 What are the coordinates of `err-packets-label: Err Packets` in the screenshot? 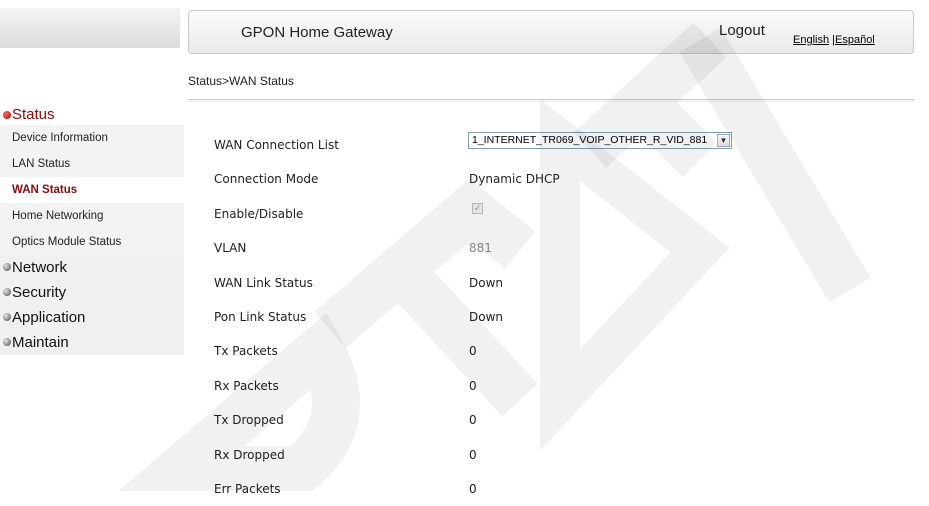 It's located at (247, 488).